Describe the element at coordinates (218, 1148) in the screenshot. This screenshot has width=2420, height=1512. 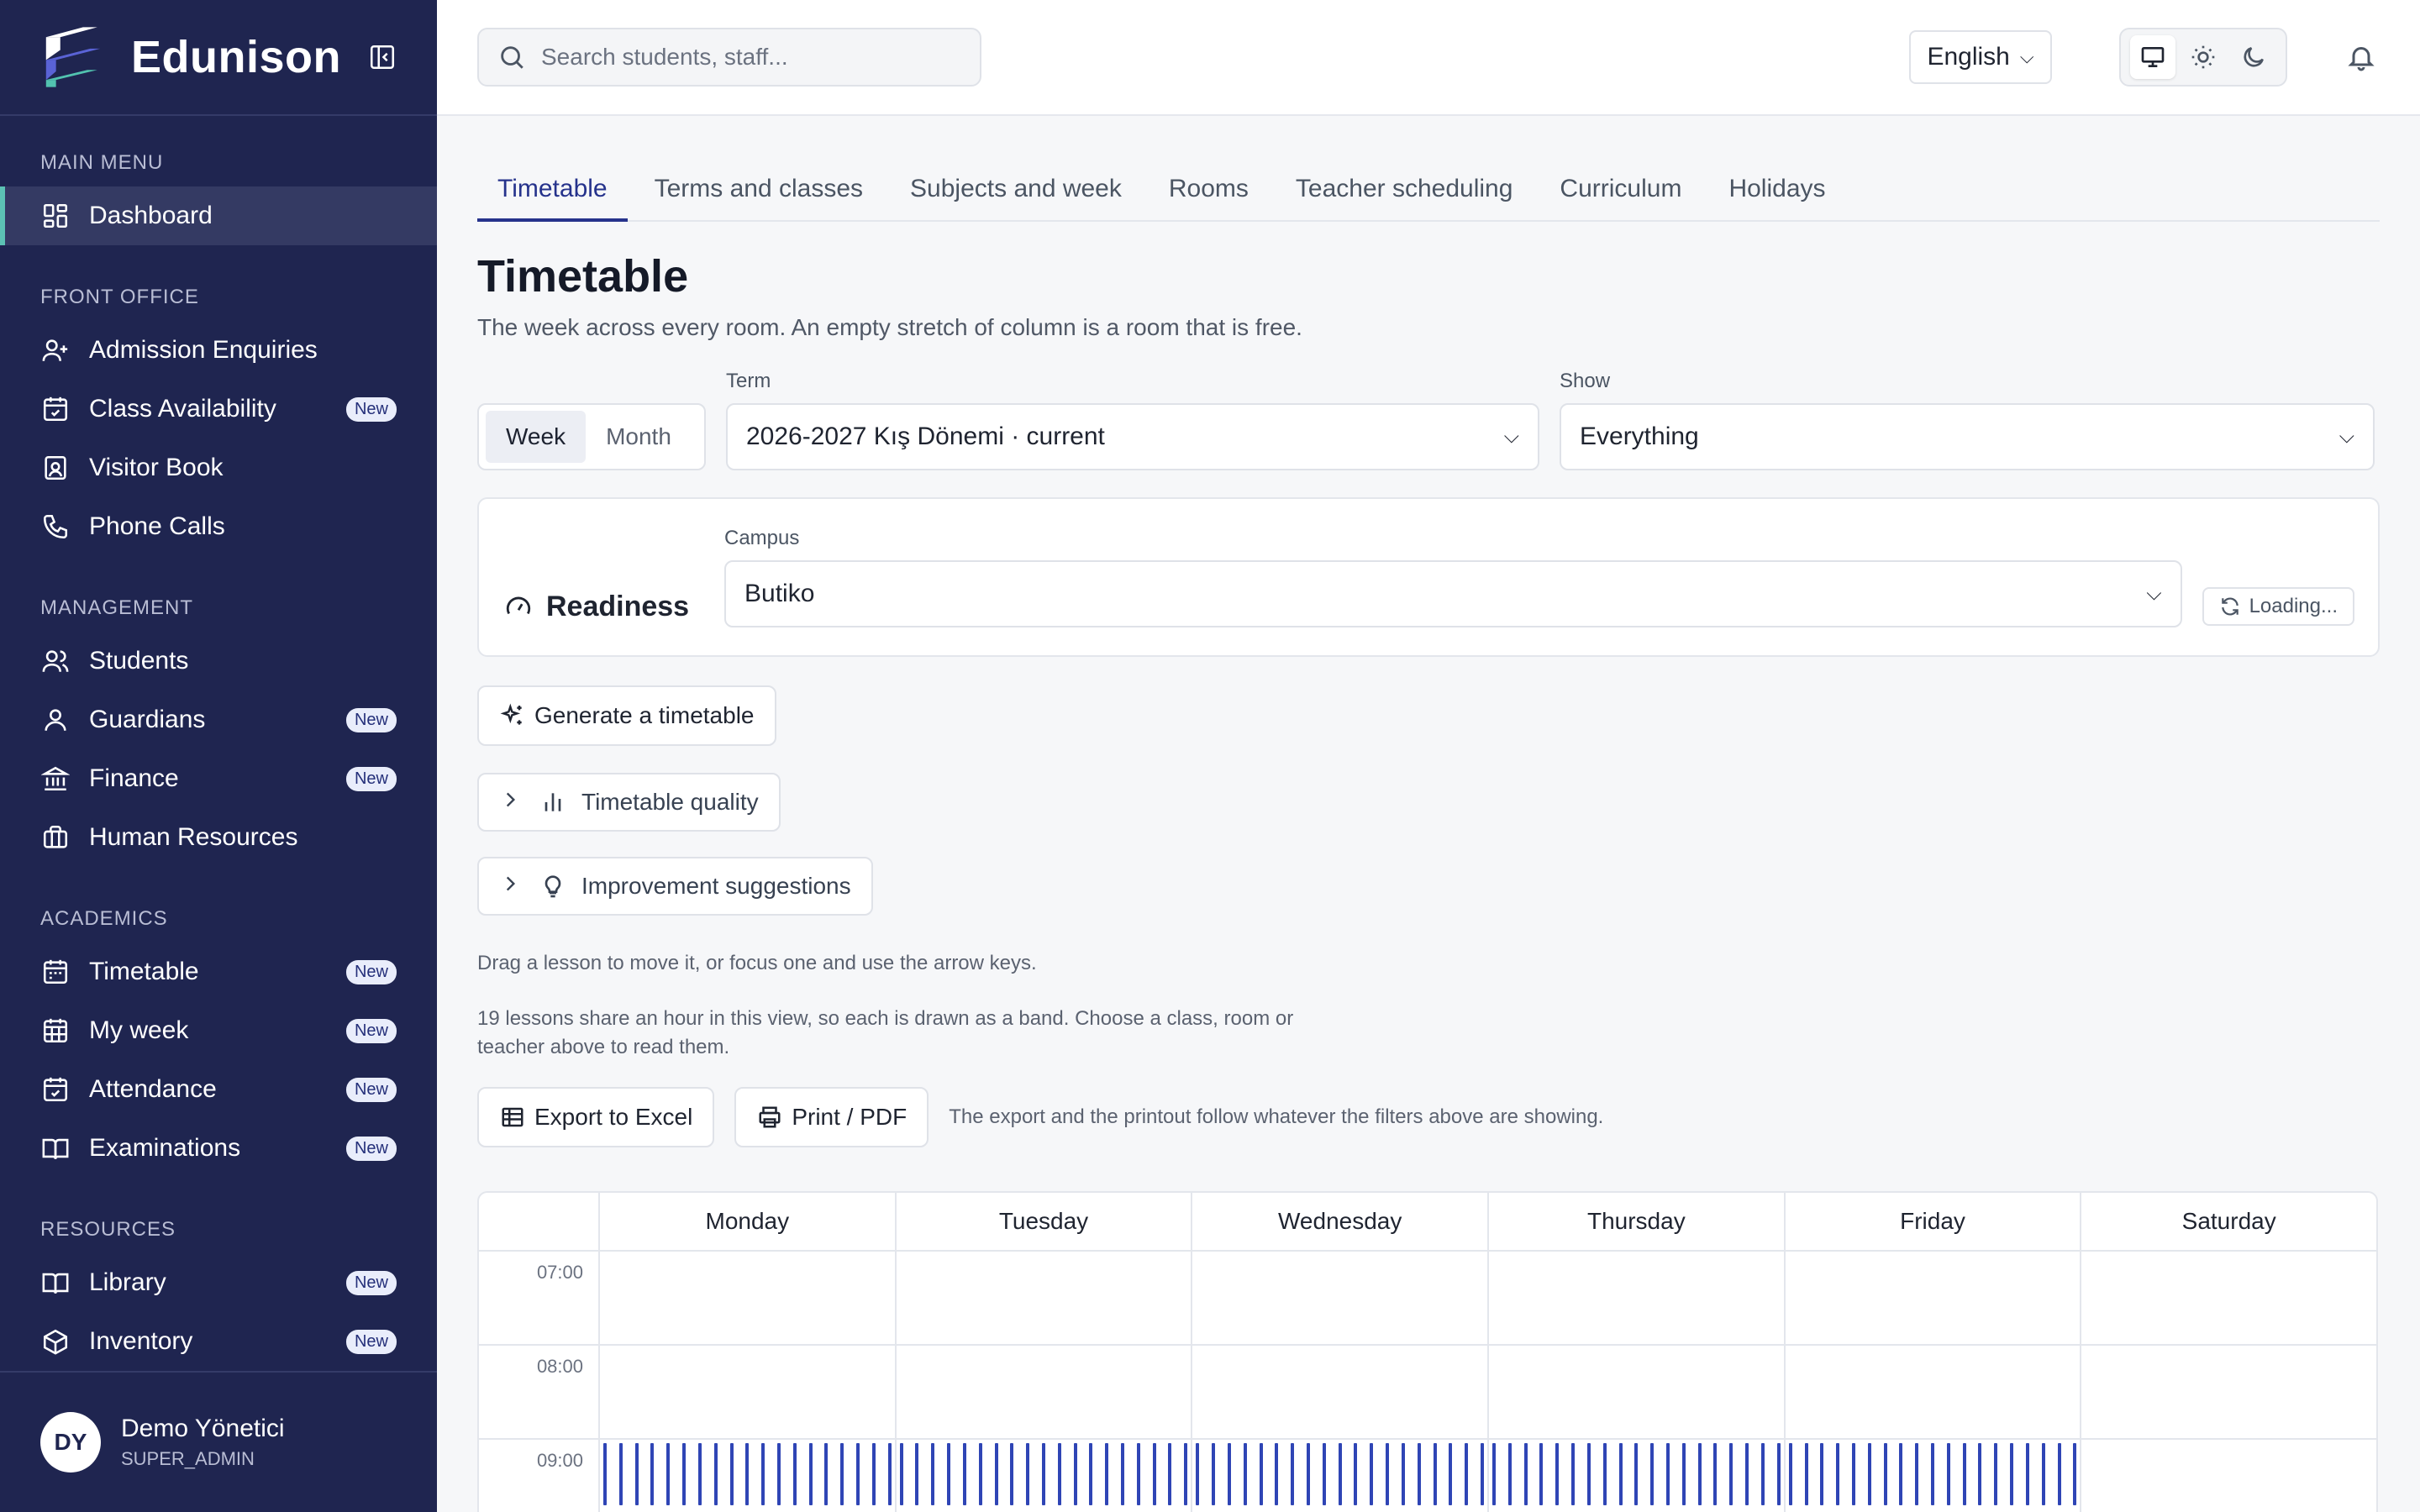
I see `sidebar-item-examinations: Examinations New` at that location.